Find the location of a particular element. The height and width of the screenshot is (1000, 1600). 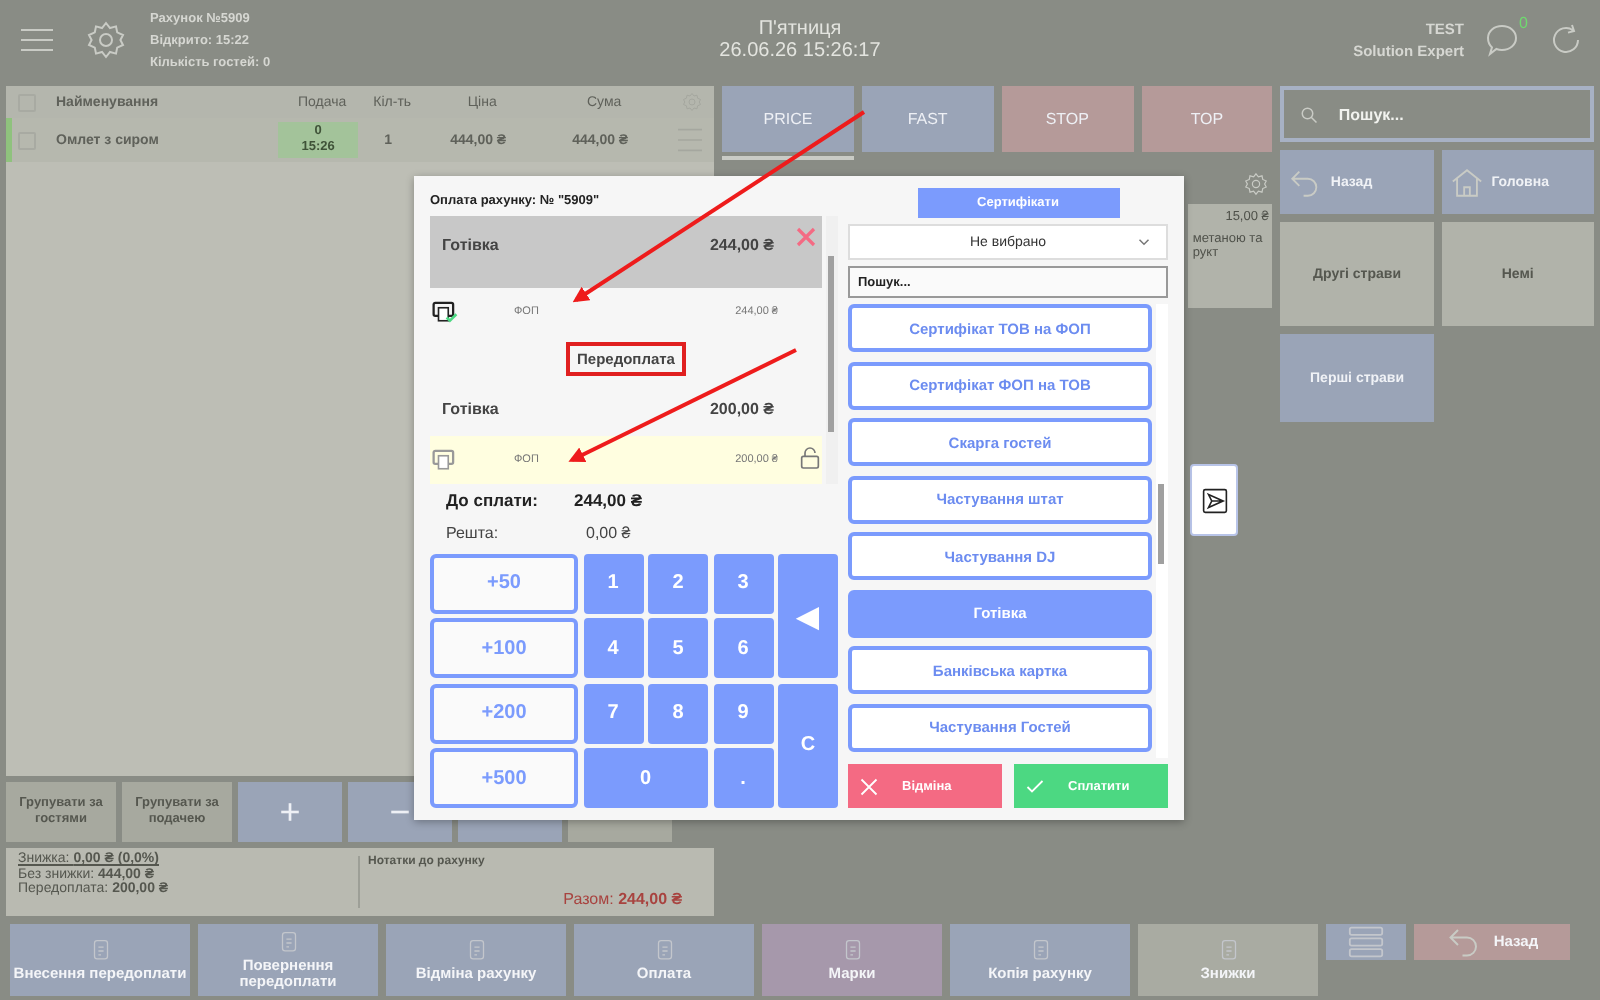

keypad-key: 9 is located at coordinates (743, 713).